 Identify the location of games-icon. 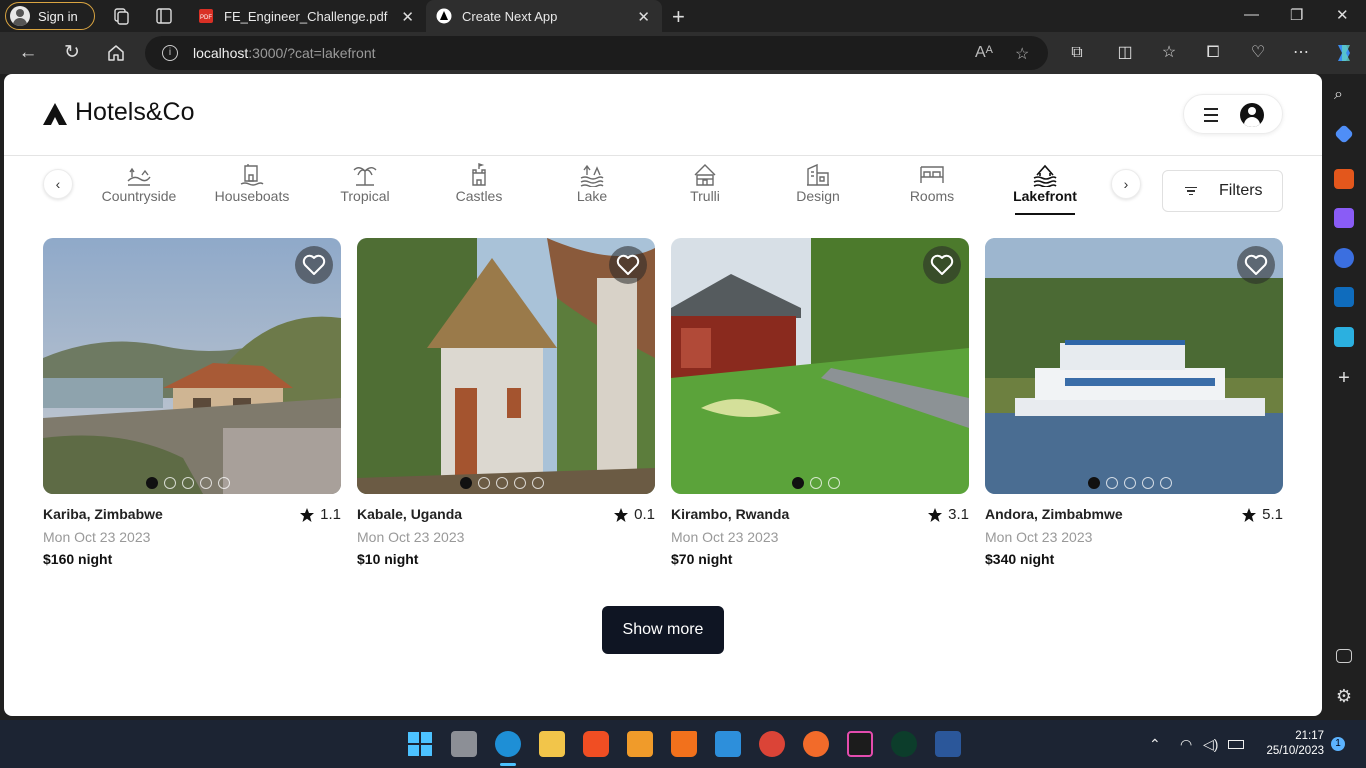
(1344, 218).